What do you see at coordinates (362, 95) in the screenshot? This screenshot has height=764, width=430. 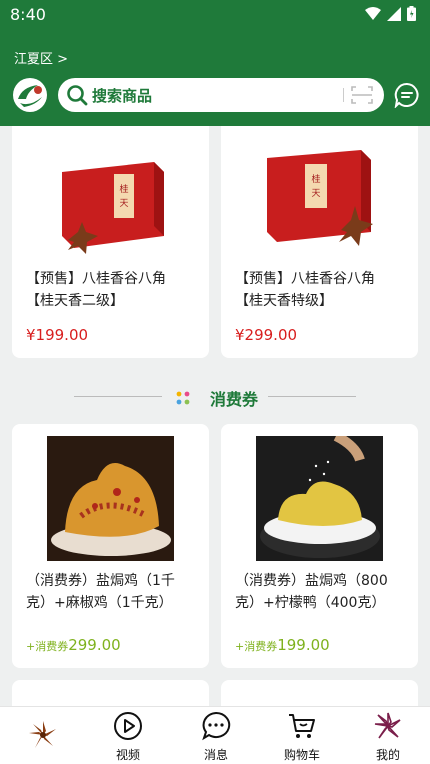 I see `scan-icon` at bounding box center [362, 95].